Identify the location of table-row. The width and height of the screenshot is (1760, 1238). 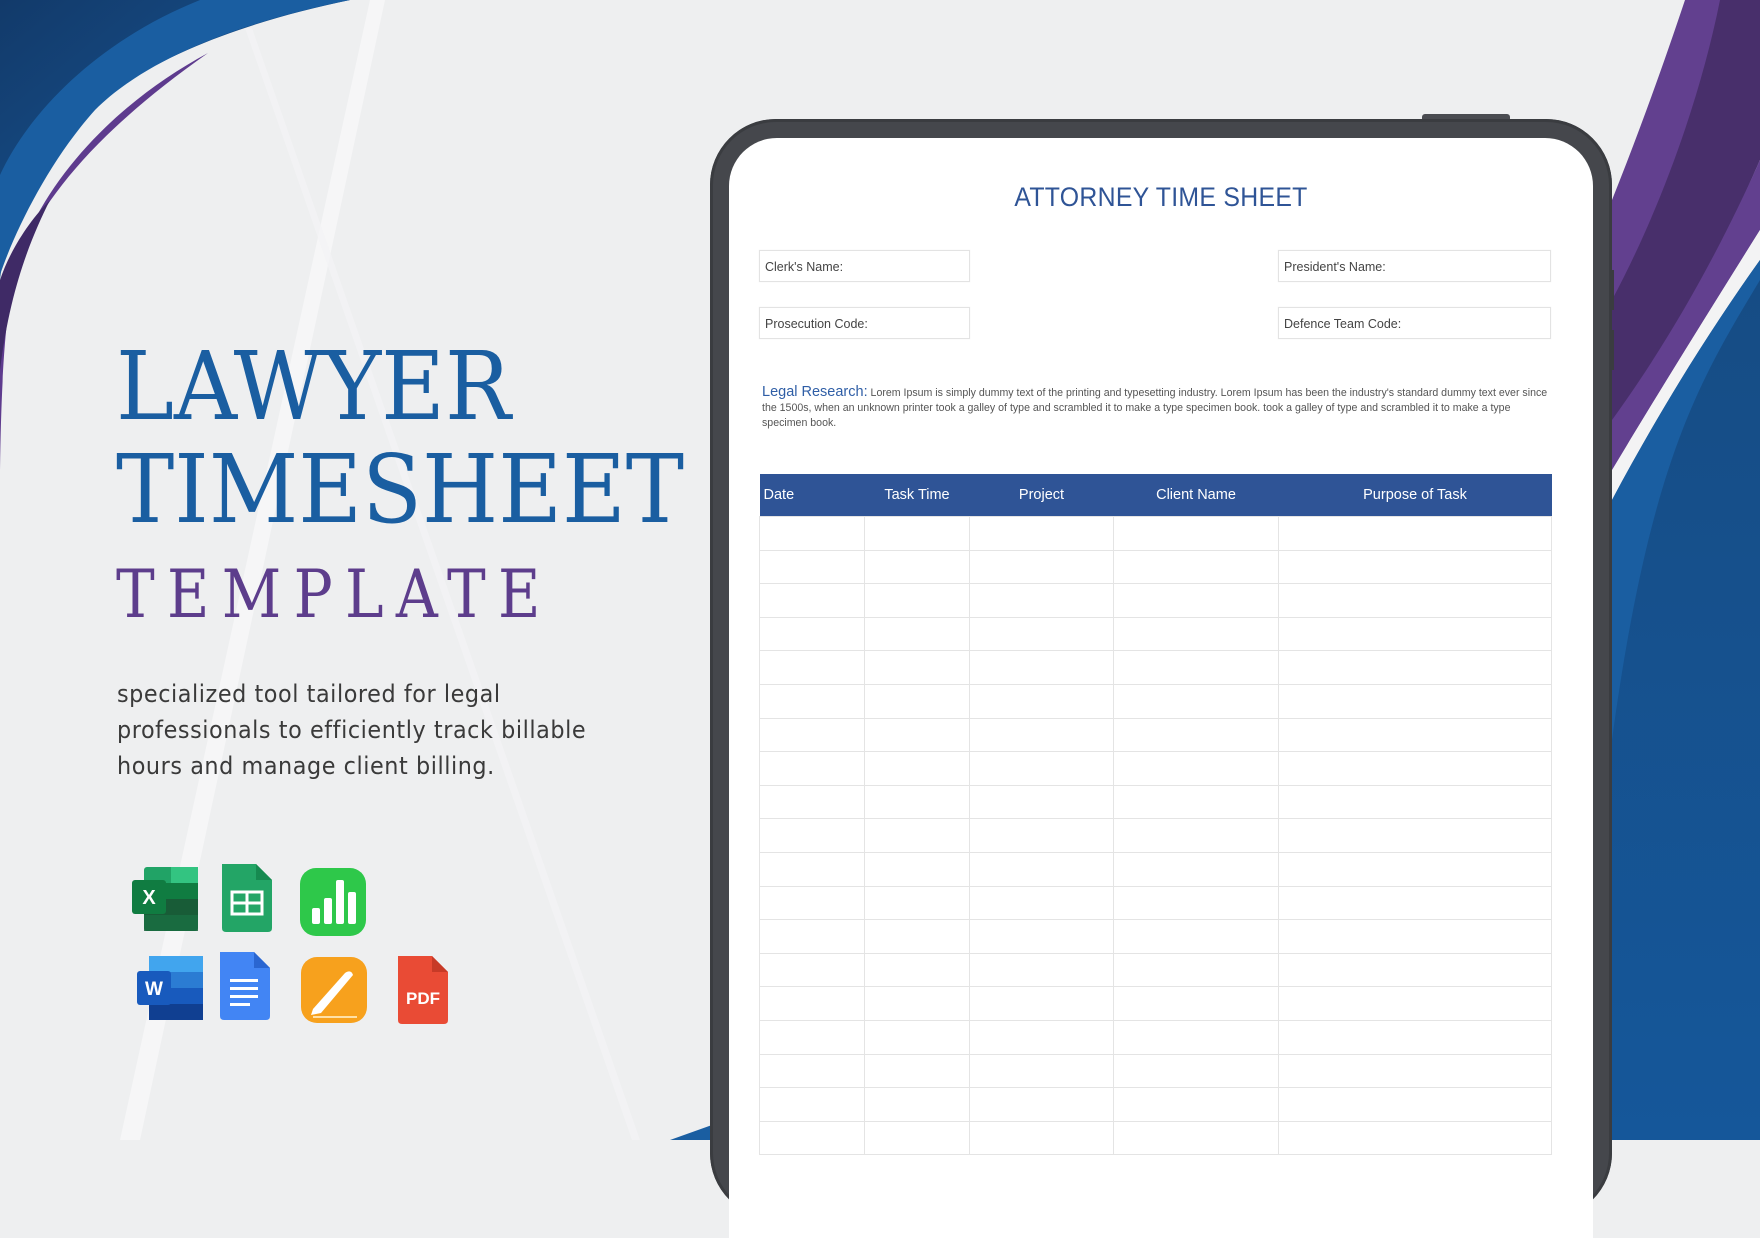
(1155, 1104).